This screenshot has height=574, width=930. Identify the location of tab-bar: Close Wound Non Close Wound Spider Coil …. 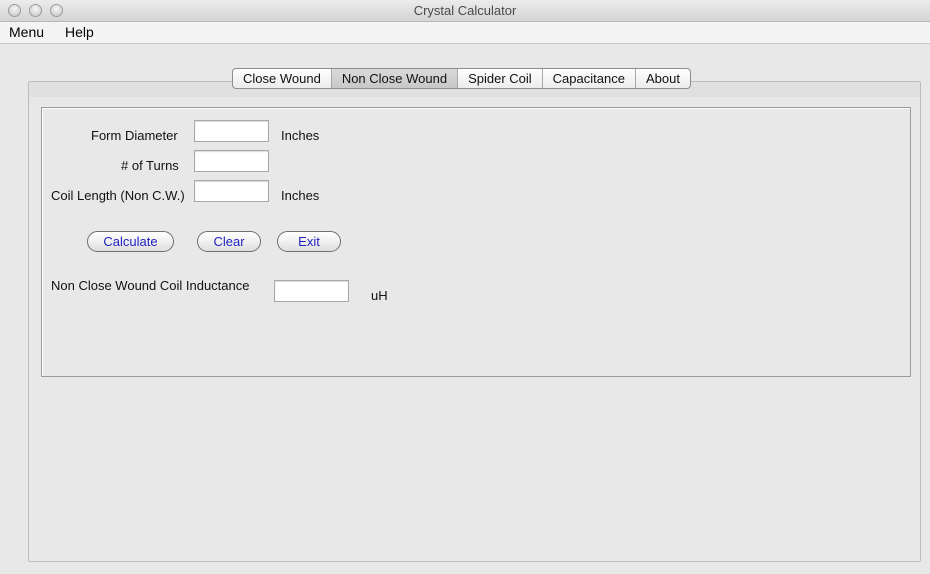
(461, 78).